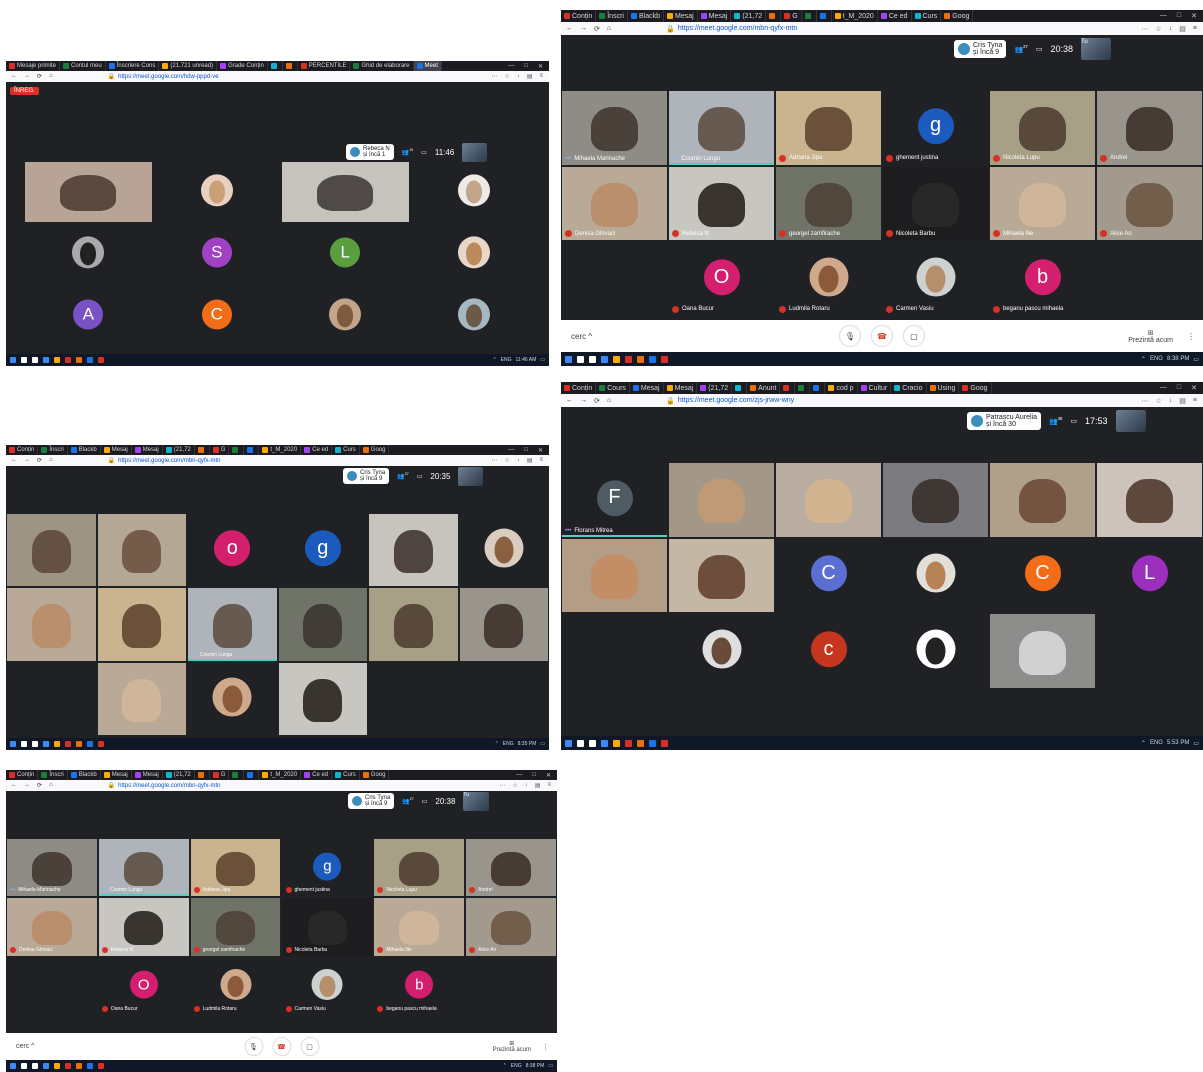 The height and width of the screenshot is (1072, 1203). What do you see at coordinates (841, 388) in the screenshot?
I see `browser-tab: cod p` at bounding box center [841, 388].